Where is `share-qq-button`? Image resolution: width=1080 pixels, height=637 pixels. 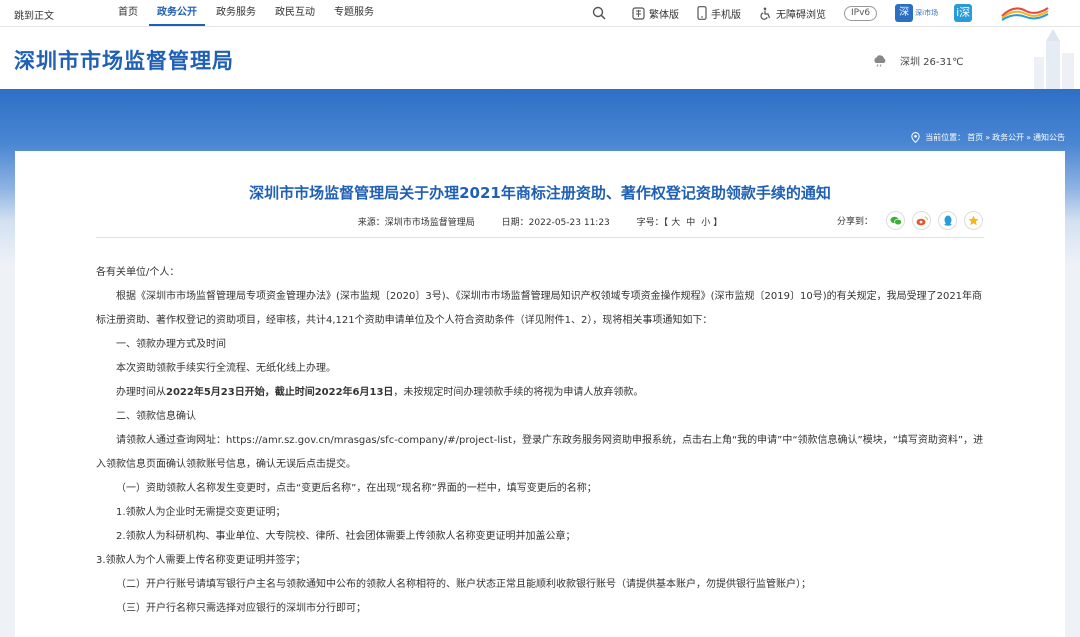
share-qq-button is located at coordinates (948, 220).